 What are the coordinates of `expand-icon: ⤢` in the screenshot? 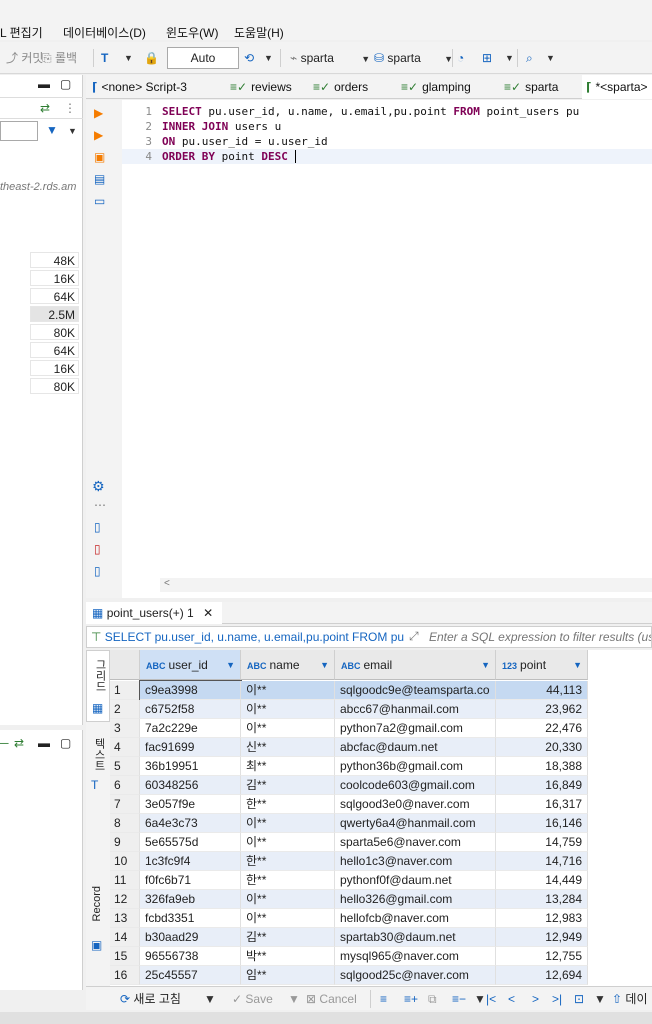 It's located at (414, 636).